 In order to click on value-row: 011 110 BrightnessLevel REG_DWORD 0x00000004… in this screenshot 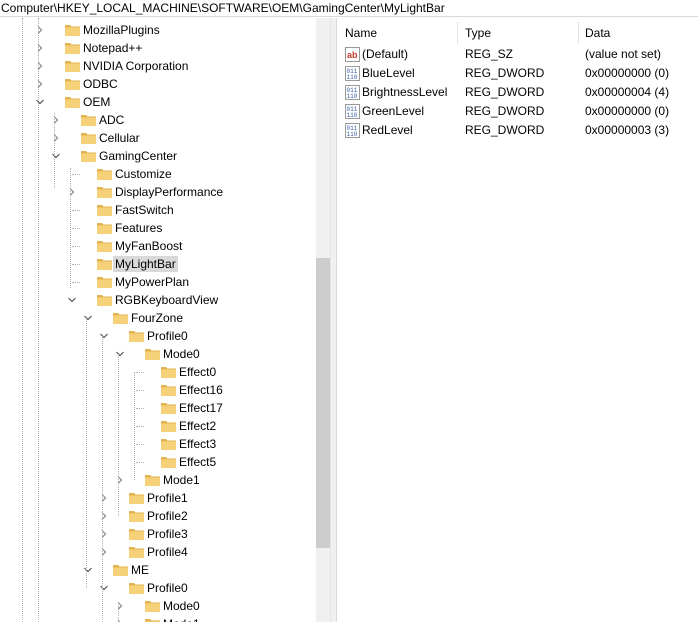, I will do `click(517, 92)`.